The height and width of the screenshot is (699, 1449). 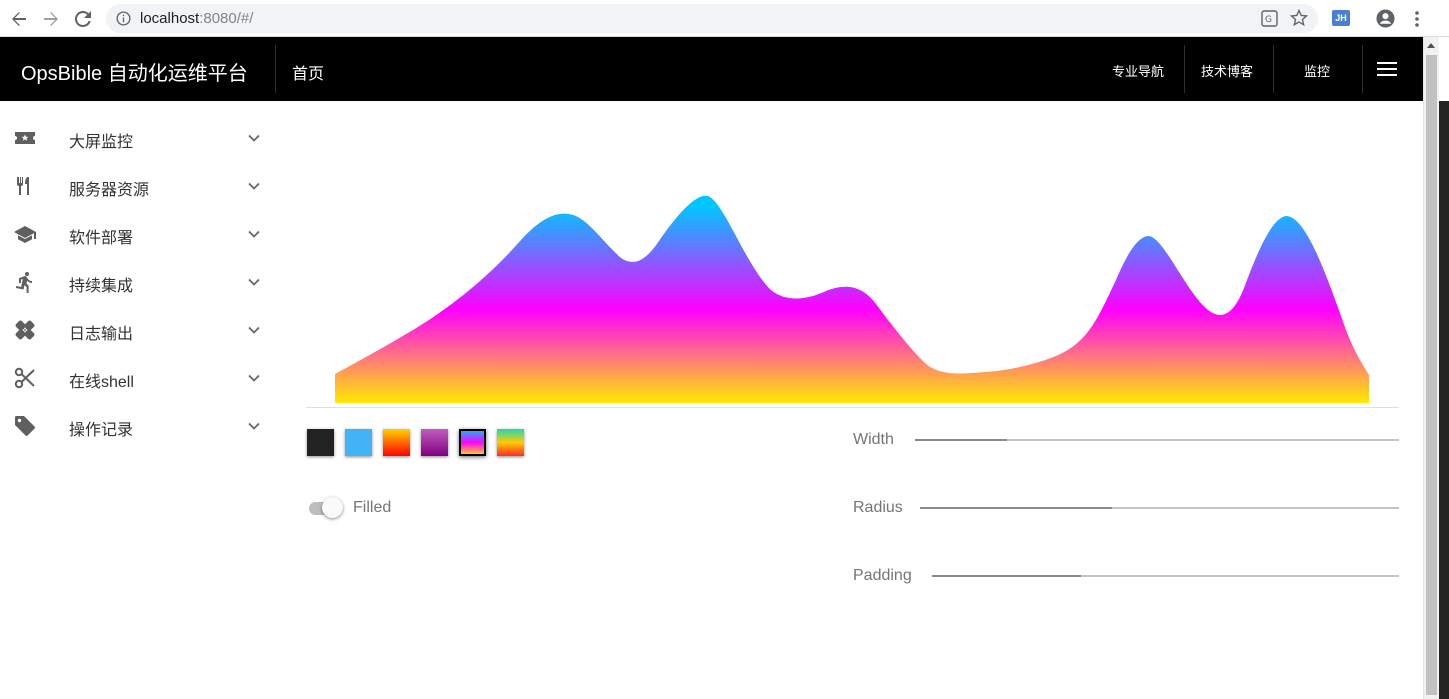 I want to click on svg-text: G, so click(x=1268, y=20).